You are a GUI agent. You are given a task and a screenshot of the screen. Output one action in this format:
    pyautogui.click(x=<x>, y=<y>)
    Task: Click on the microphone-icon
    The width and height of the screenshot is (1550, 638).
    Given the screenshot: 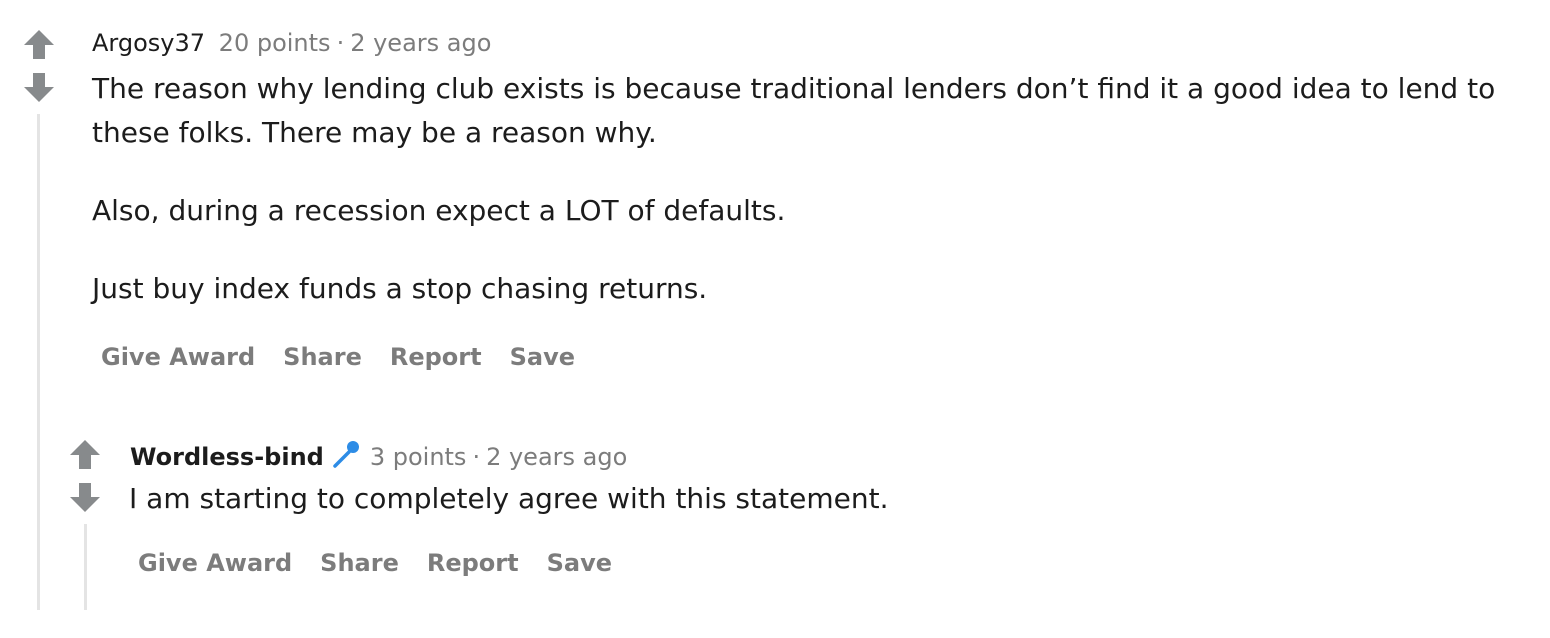 What is the action you would take?
    pyautogui.click(x=346, y=457)
    